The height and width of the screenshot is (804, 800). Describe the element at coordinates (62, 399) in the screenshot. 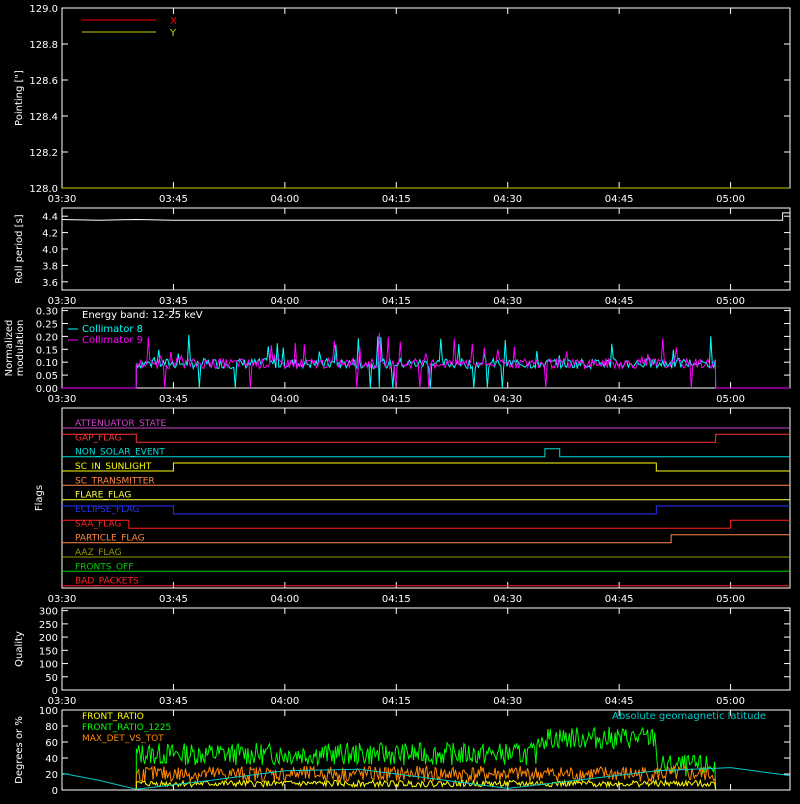

I see `modulation-xtick-label: 03:30` at that location.